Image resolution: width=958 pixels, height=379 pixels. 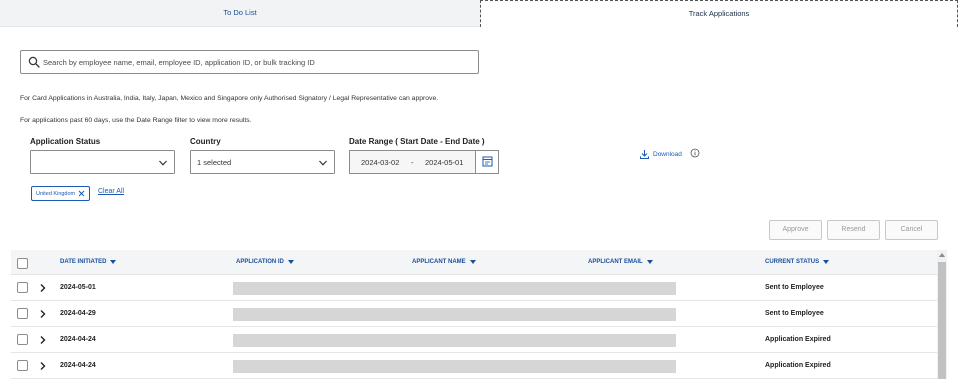 I want to click on search-box, so click(x=249, y=62).